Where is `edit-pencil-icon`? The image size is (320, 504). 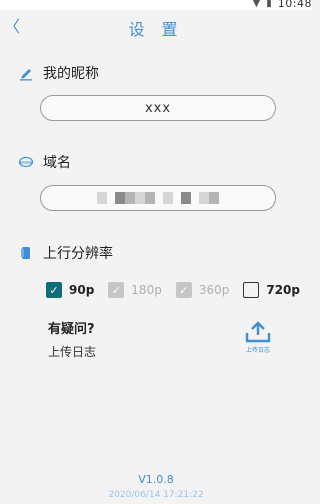
edit-pencil-icon is located at coordinates (26, 75).